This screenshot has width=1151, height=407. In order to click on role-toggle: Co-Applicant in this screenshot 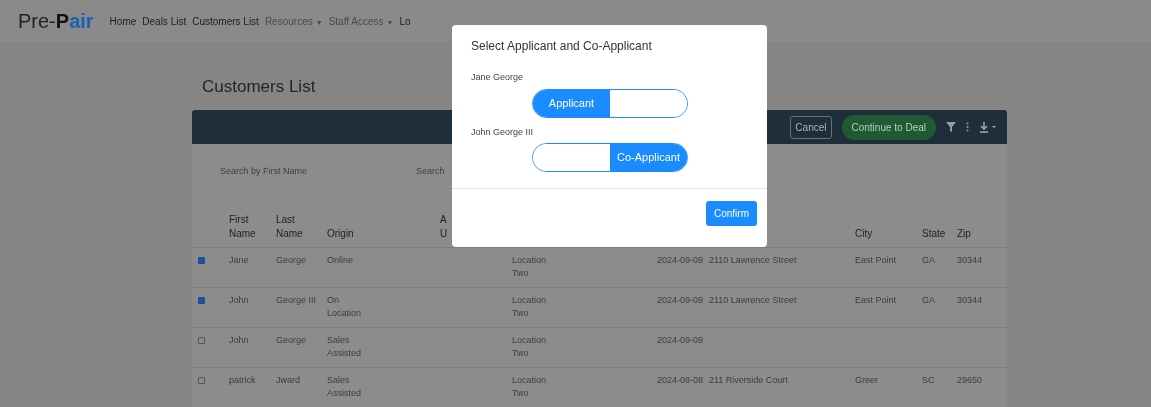, I will do `click(610, 157)`.